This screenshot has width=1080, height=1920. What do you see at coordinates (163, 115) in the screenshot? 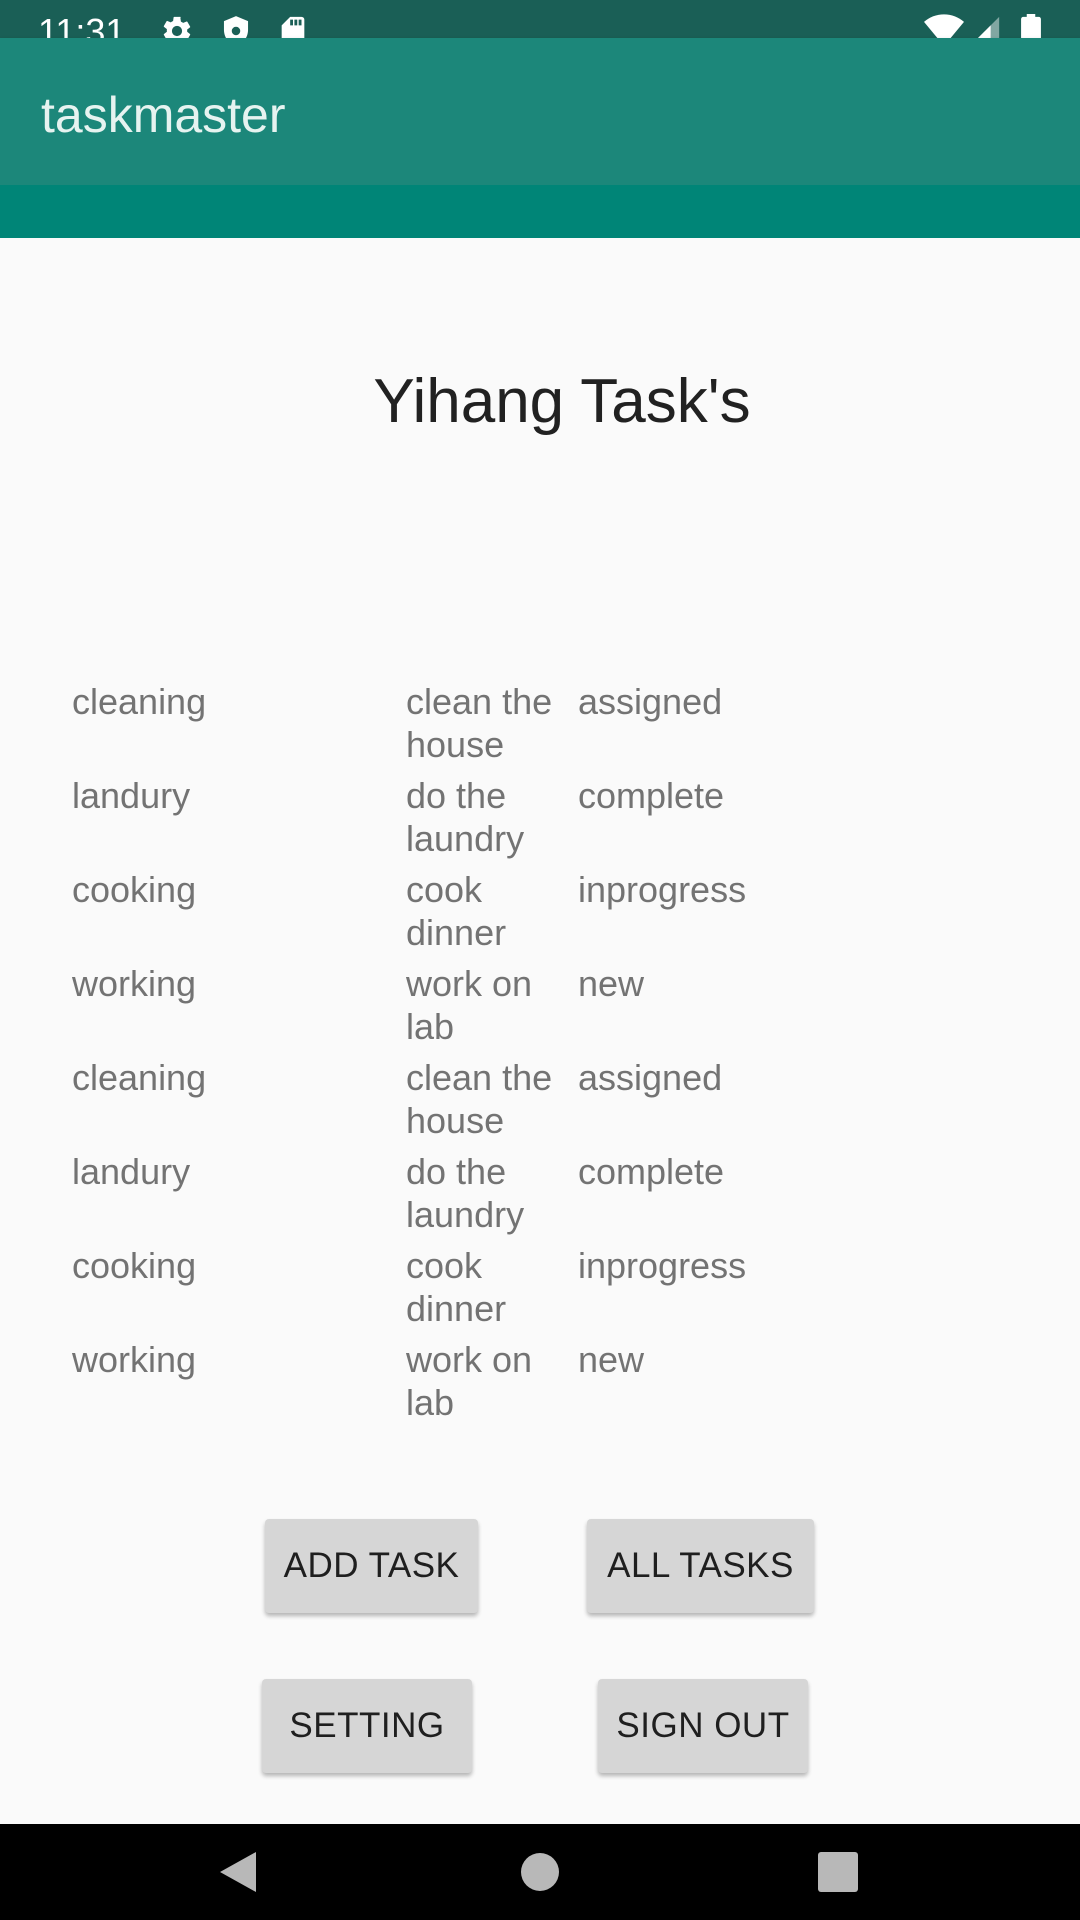
I see `app-title: taskmaster` at bounding box center [163, 115].